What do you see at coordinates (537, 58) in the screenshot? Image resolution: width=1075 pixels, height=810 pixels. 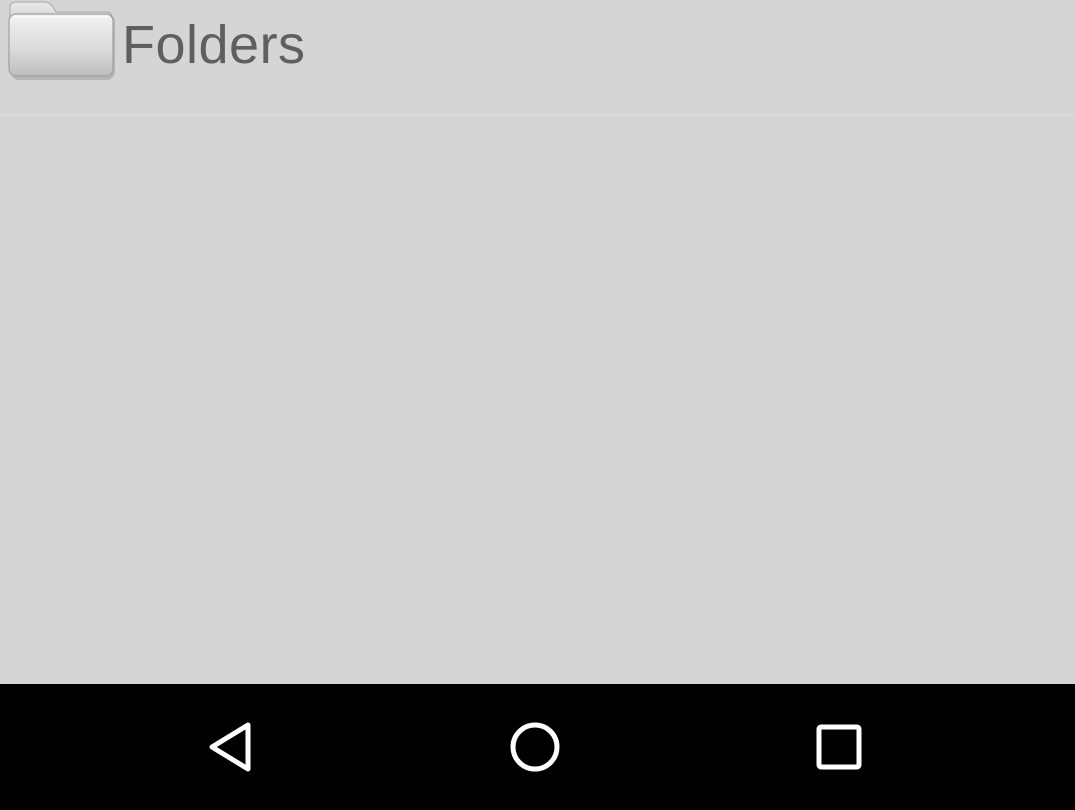 I see `header-bar: Folders` at bounding box center [537, 58].